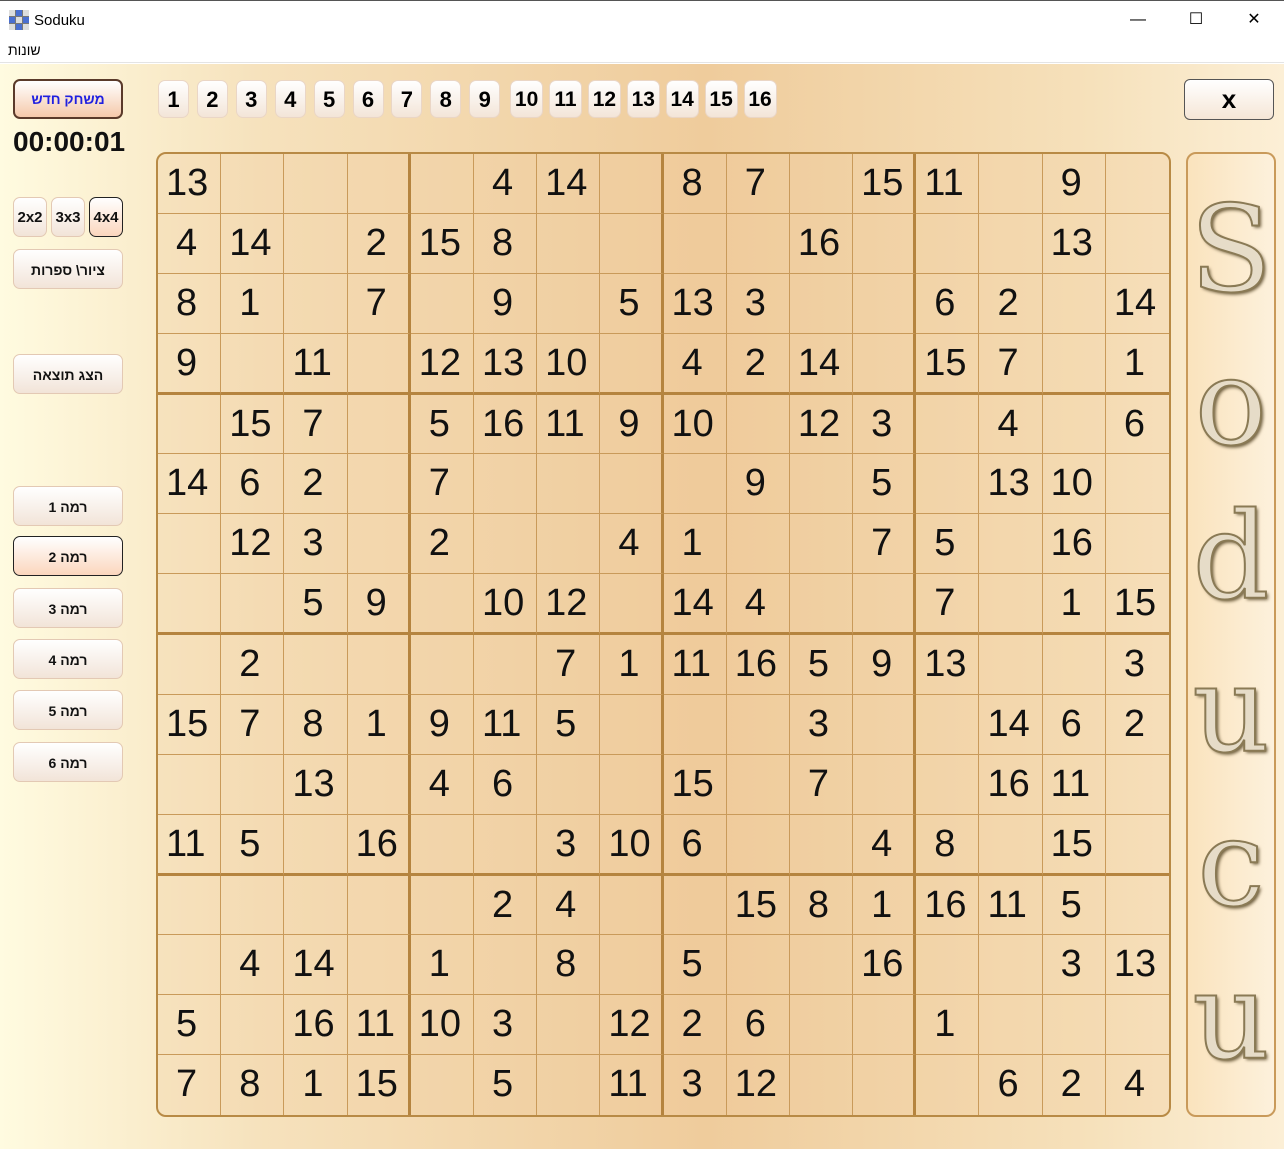 This screenshot has width=1284, height=1149. I want to click on draw-digits-button: ציור\ ספרות, so click(68, 269).